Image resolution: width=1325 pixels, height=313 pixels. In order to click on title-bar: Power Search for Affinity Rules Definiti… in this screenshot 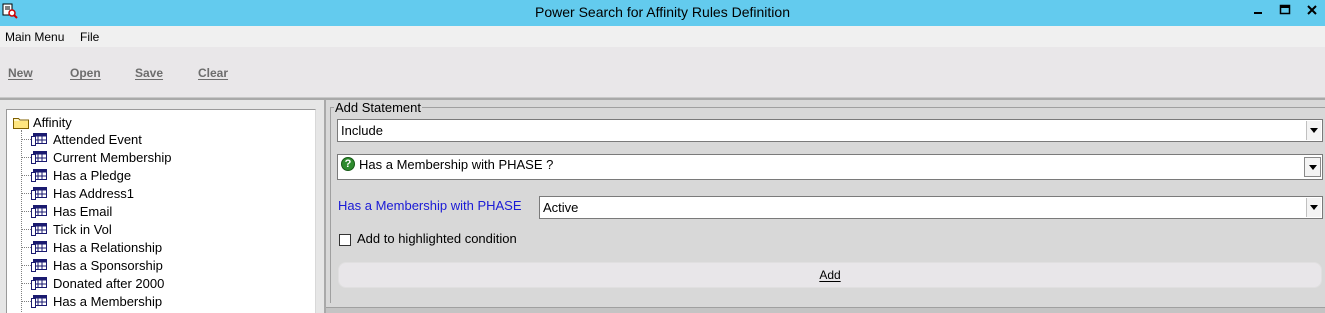, I will do `click(662, 13)`.